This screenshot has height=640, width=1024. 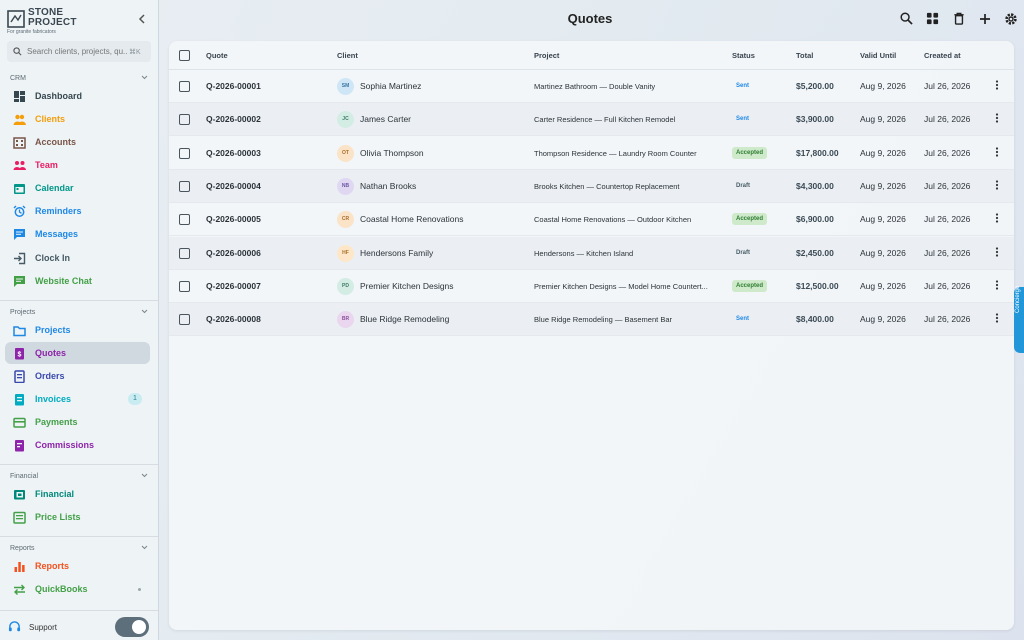 I want to click on search-button, so click(x=906, y=18).